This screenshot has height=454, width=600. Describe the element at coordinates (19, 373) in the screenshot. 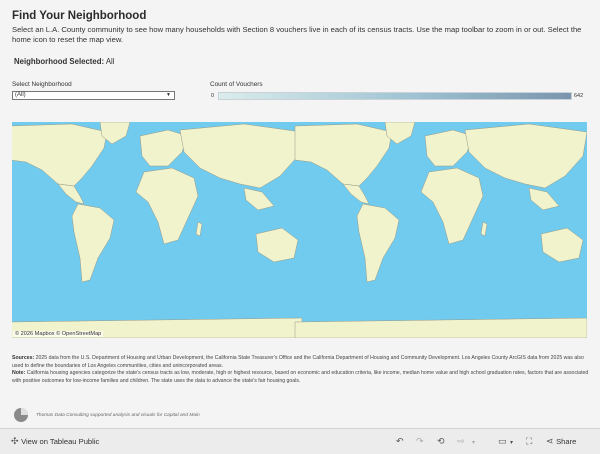

I see `note-label: Note:` at that location.